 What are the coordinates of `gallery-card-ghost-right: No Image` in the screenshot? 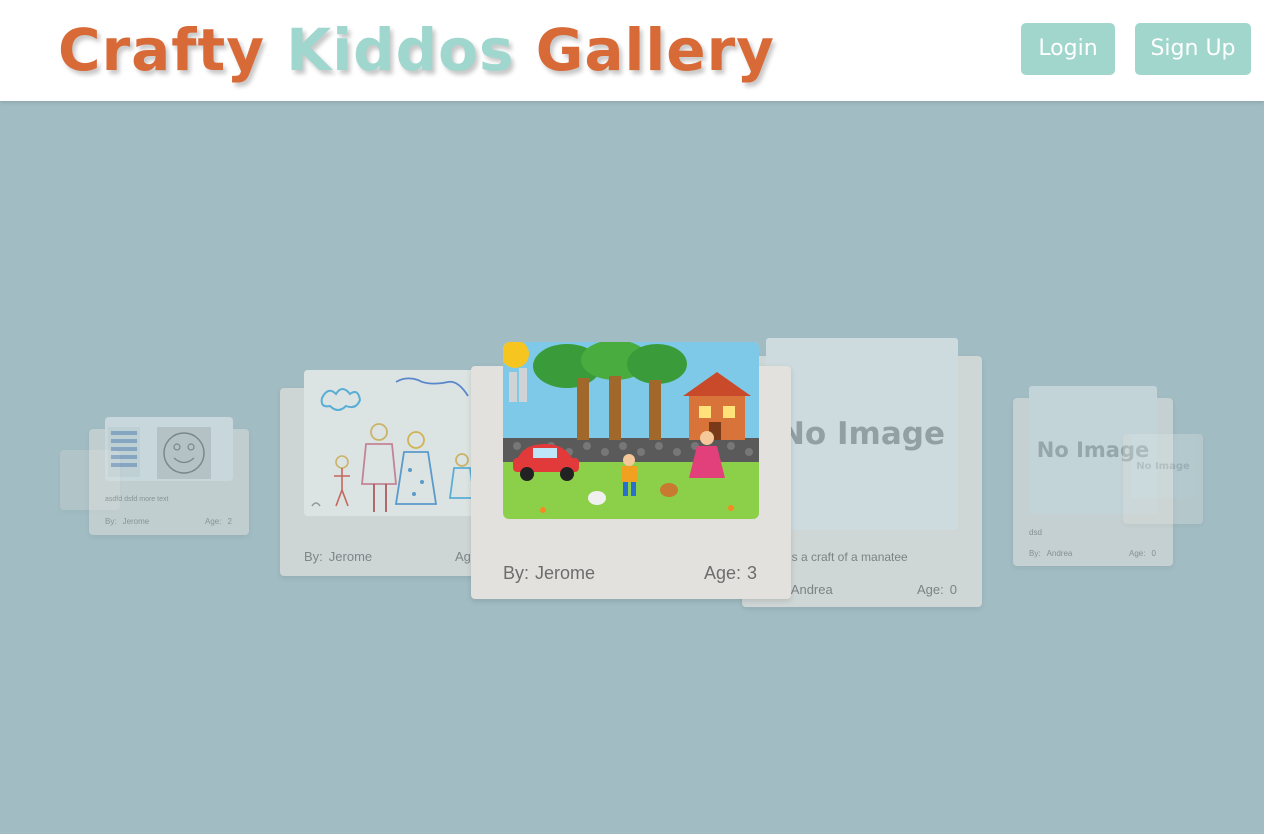 It's located at (1163, 479).